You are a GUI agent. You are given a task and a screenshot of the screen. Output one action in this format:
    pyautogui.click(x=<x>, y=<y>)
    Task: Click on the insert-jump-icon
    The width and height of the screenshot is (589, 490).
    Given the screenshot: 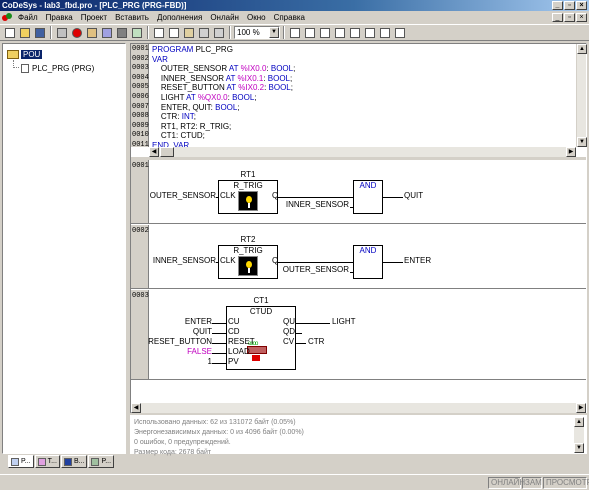 What is the action you would take?
    pyautogui.click(x=370, y=32)
    